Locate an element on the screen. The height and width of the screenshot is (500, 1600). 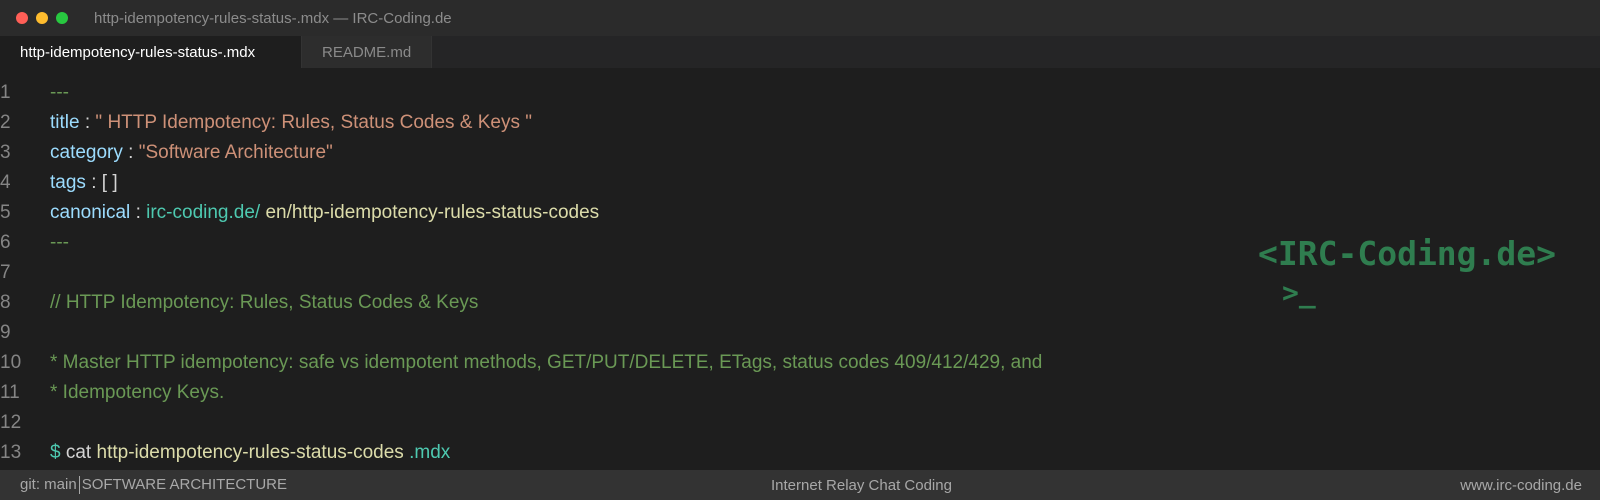
shell-file-extension: .mdx is located at coordinates (430, 452).